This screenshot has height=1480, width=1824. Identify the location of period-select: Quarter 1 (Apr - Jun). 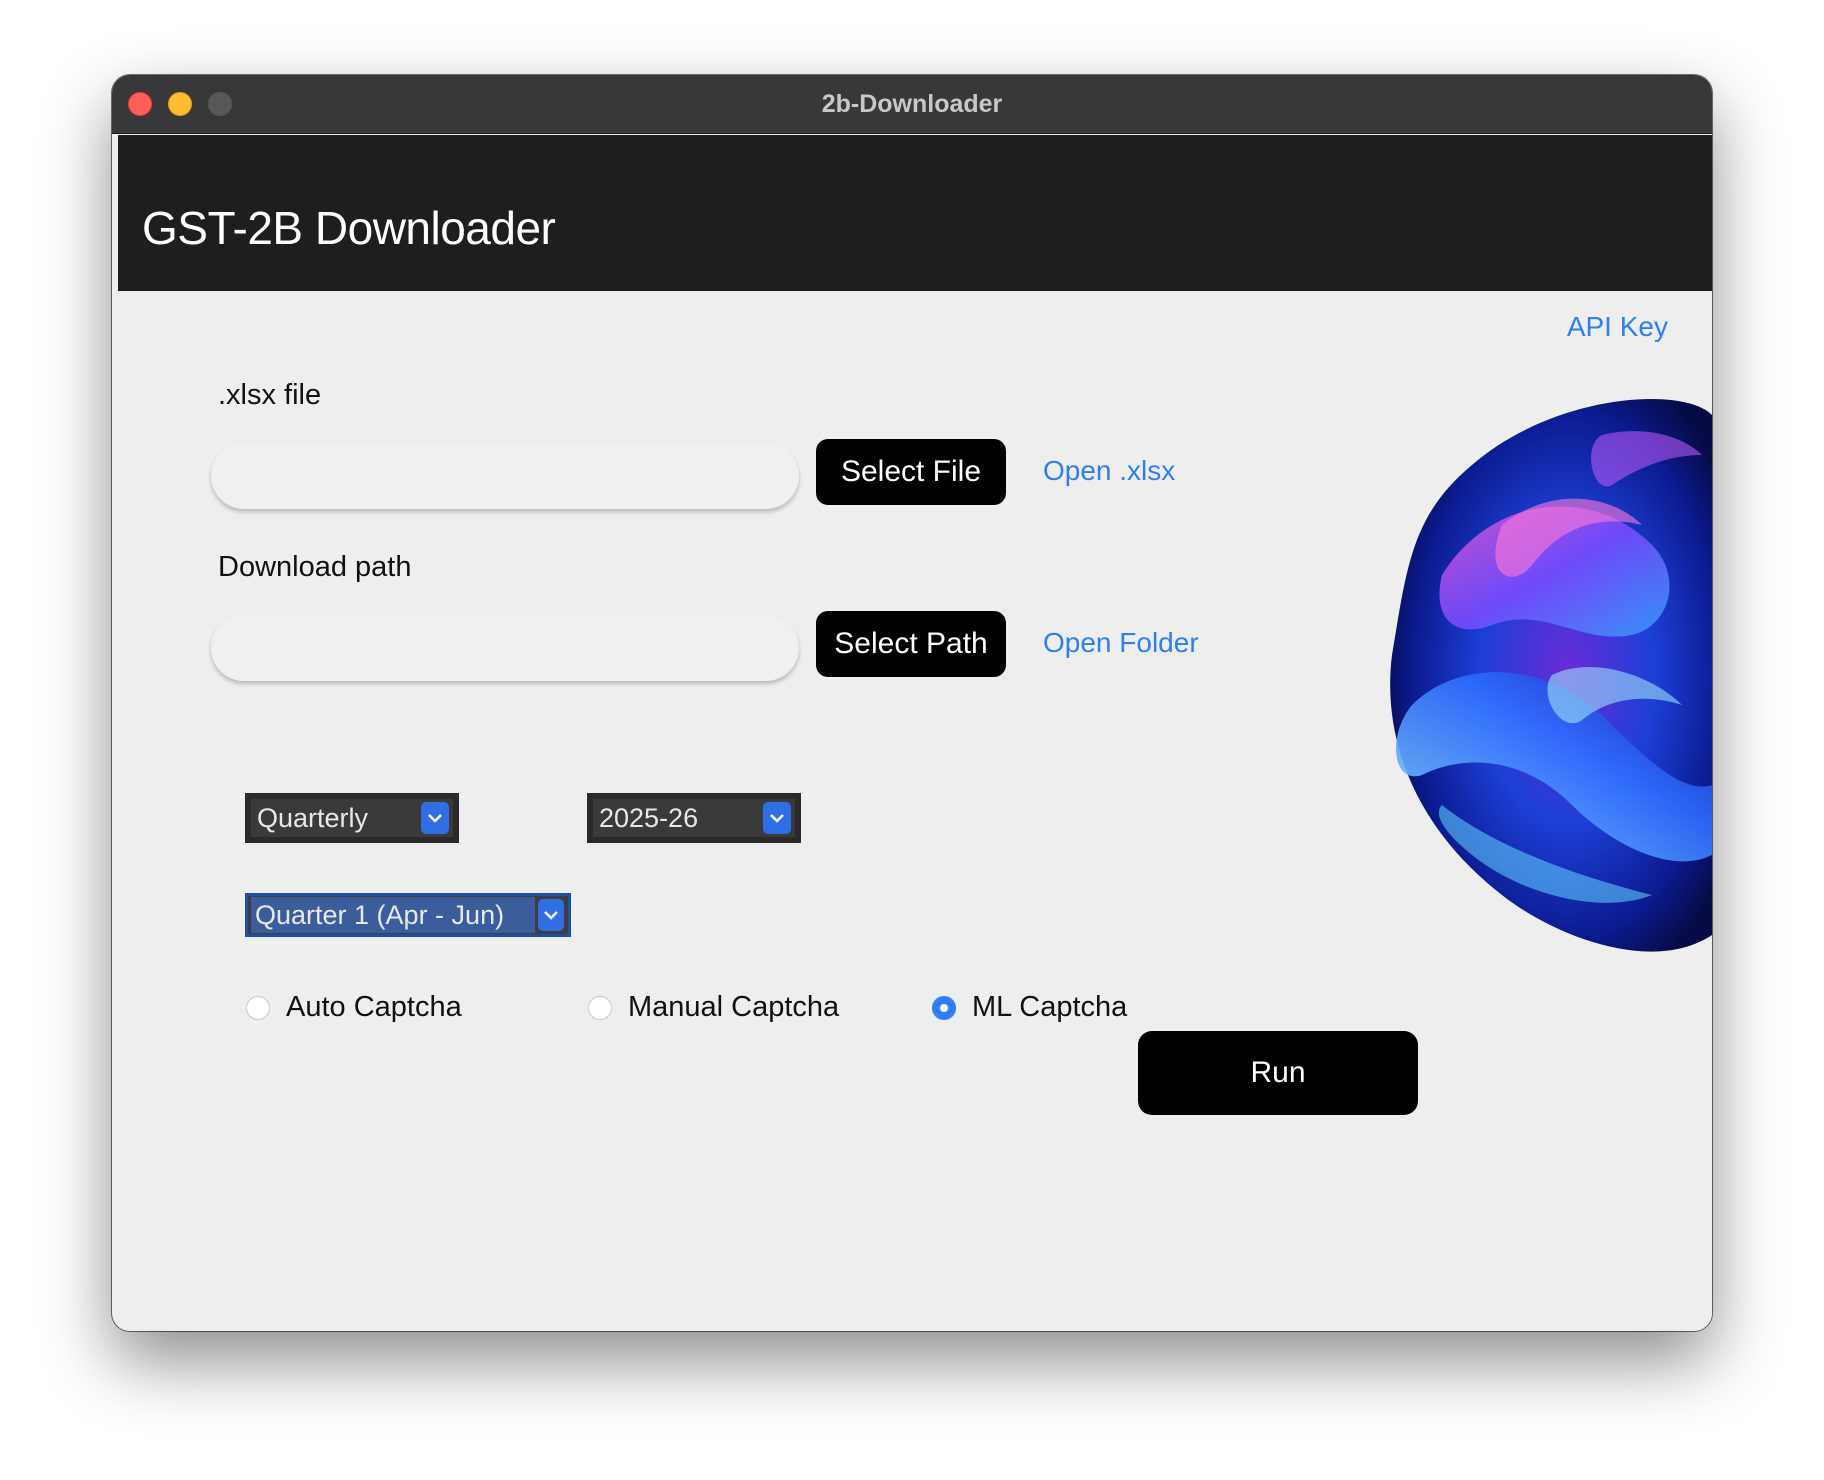
(408, 915).